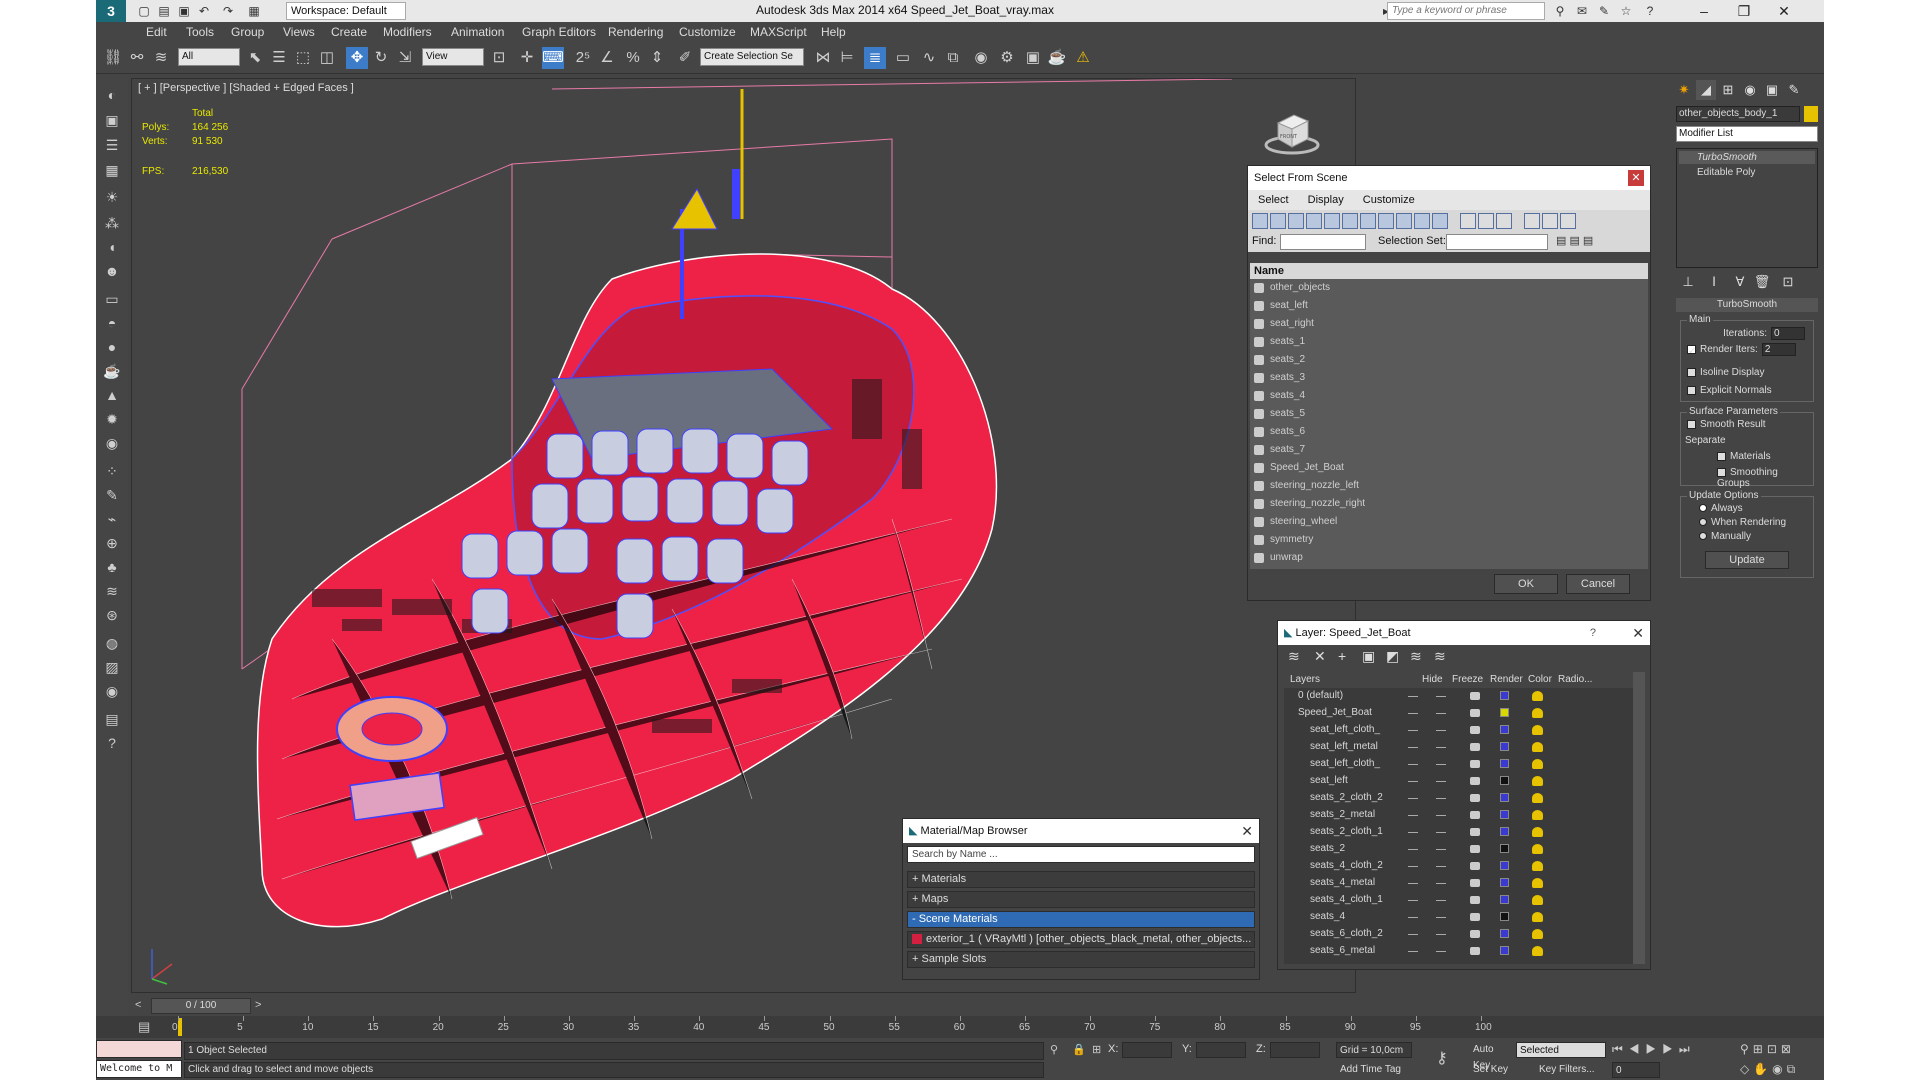 The width and height of the screenshot is (1920, 1080). Describe the element at coordinates (981, 58) in the screenshot. I see `material-editor-icon: ◉` at that location.